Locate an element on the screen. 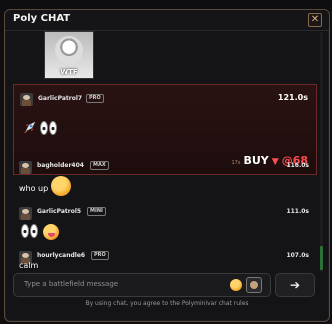 Image resolution: width=332 pixels, height=324 pixels. thinking-face-icon is located at coordinates (61, 186).